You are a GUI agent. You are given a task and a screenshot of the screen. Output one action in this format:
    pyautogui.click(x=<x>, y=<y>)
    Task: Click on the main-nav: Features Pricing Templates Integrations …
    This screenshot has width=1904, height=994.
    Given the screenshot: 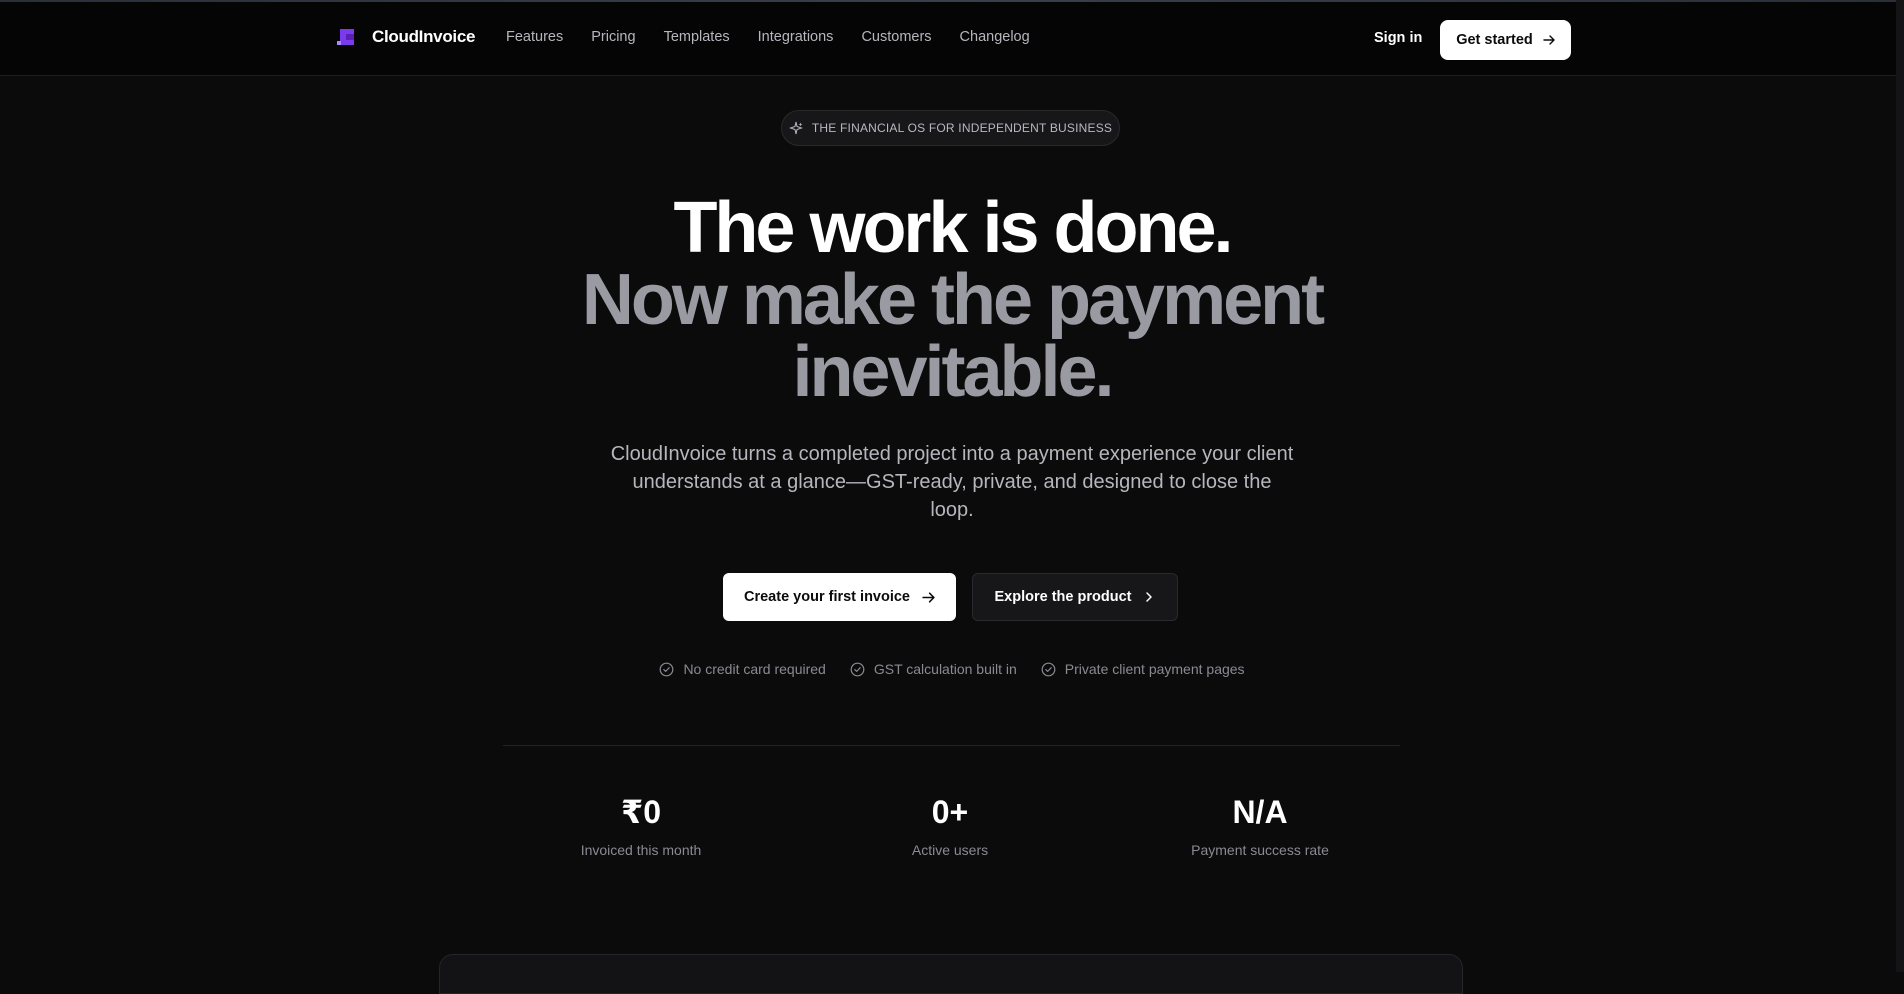 What is the action you would take?
    pyautogui.click(x=768, y=37)
    